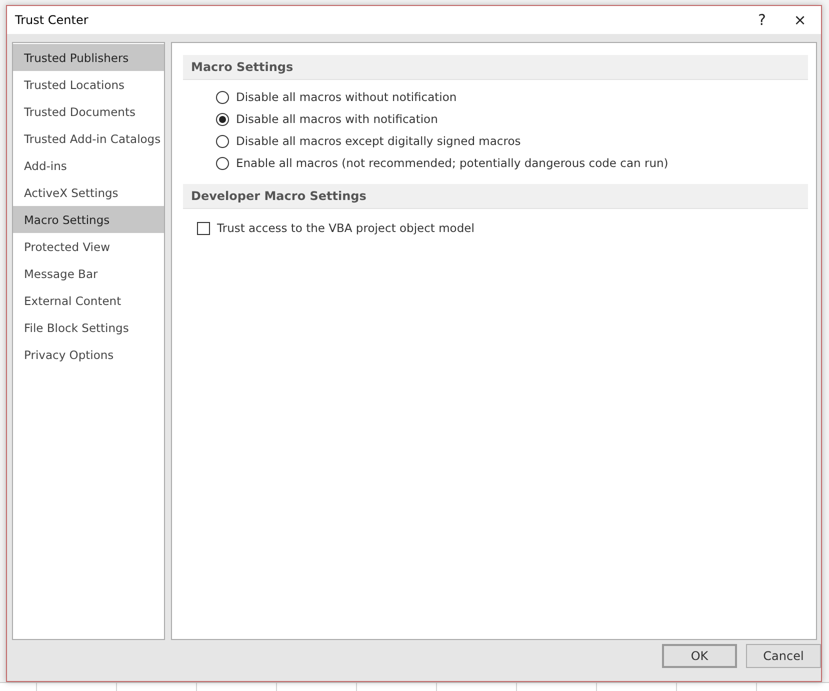 This screenshot has width=829, height=691. I want to click on sidebar-item: File Block Settings, so click(88, 327).